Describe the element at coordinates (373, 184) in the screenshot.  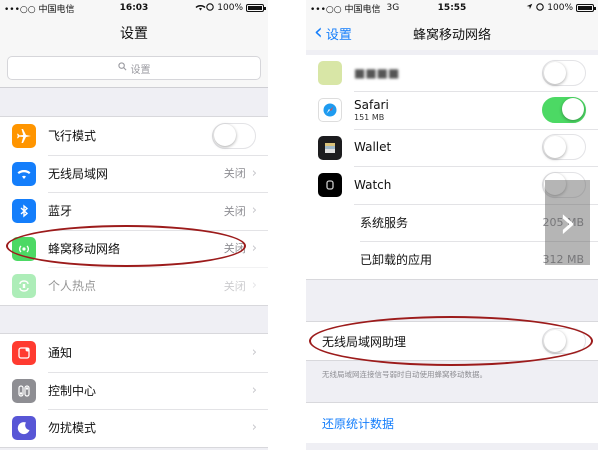
I see `row-label: Watch` at that location.